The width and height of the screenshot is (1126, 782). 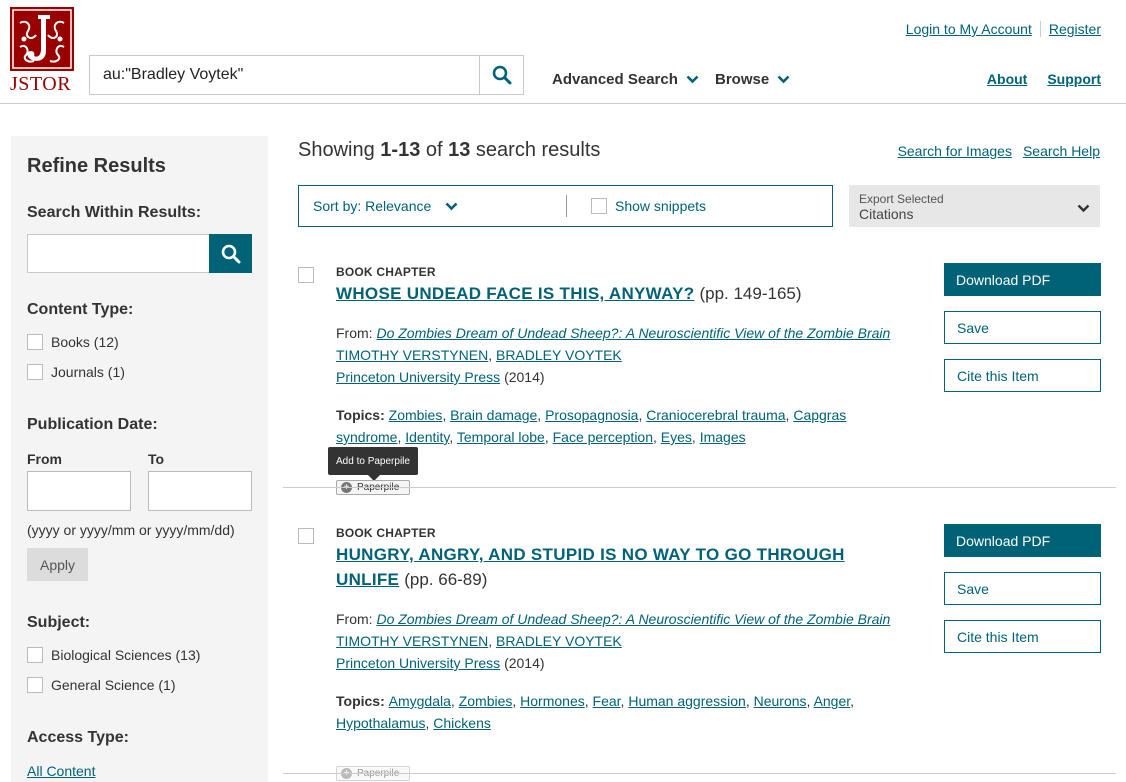 What do you see at coordinates (661, 206) in the screenshot?
I see `show-snippets-label: Show snippets` at bounding box center [661, 206].